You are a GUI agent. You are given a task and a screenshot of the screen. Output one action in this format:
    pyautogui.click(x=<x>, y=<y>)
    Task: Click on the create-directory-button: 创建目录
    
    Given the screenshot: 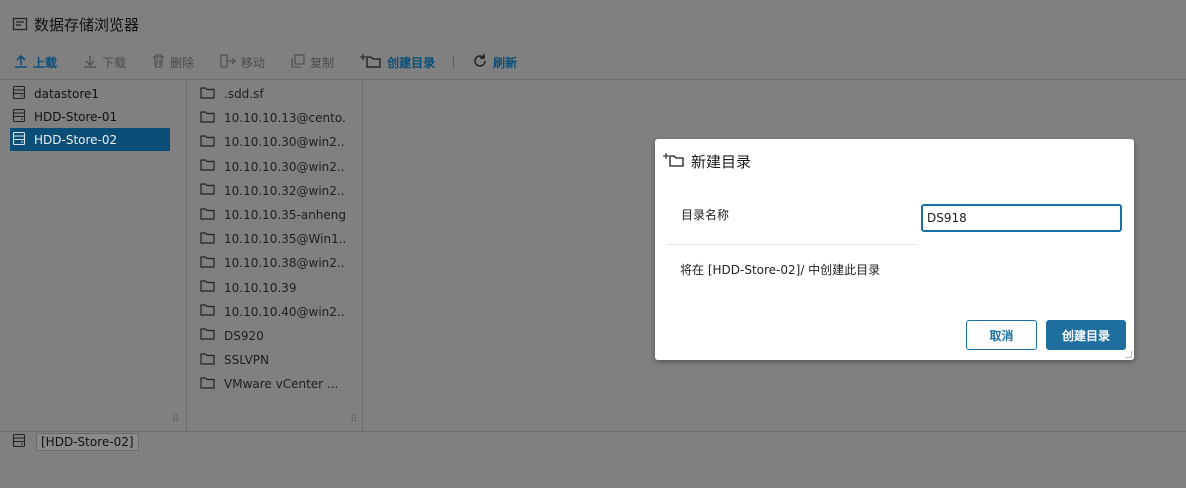 What is the action you would take?
    pyautogui.click(x=397, y=62)
    